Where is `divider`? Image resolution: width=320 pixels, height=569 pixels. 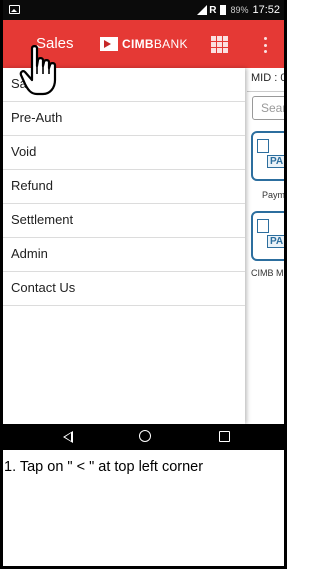
divider is located at coordinates (265, 91).